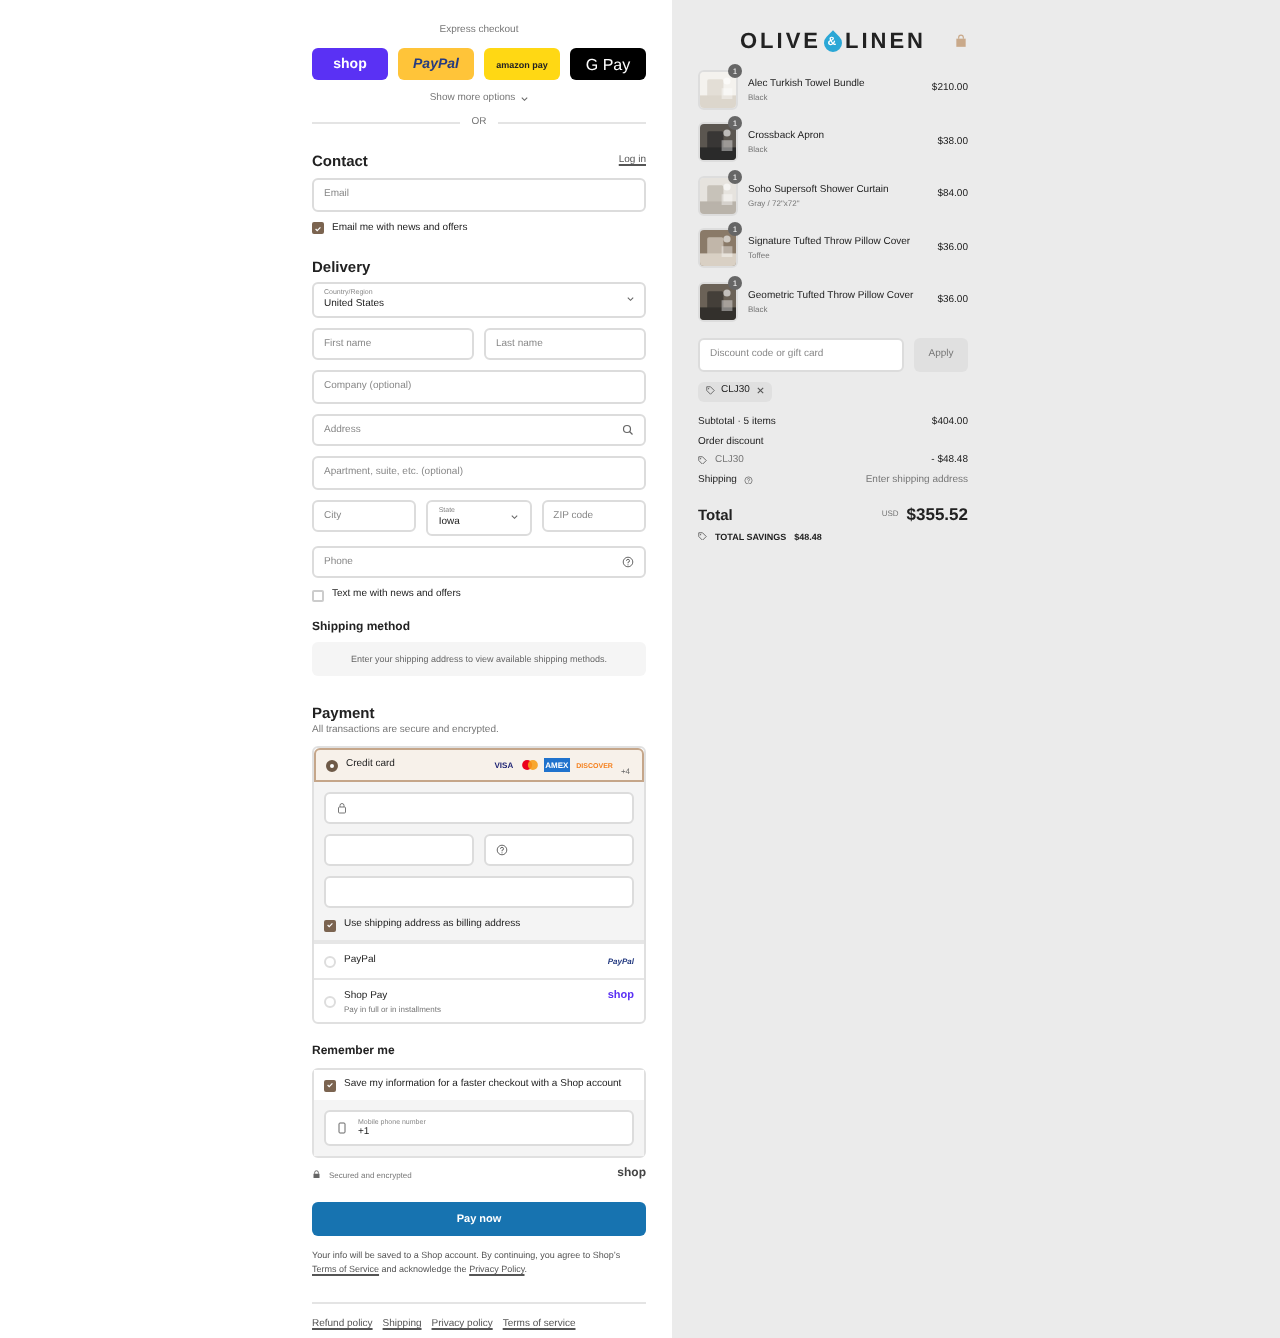 The height and width of the screenshot is (1338, 1280). Describe the element at coordinates (608, 64) in the screenshot. I see `google-pay-button: G Pay` at that location.